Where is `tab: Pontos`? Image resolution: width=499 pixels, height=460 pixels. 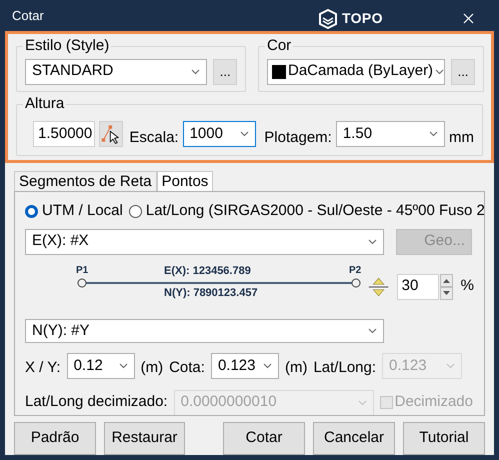 tab: Pontos is located at coordinates (185, 181).